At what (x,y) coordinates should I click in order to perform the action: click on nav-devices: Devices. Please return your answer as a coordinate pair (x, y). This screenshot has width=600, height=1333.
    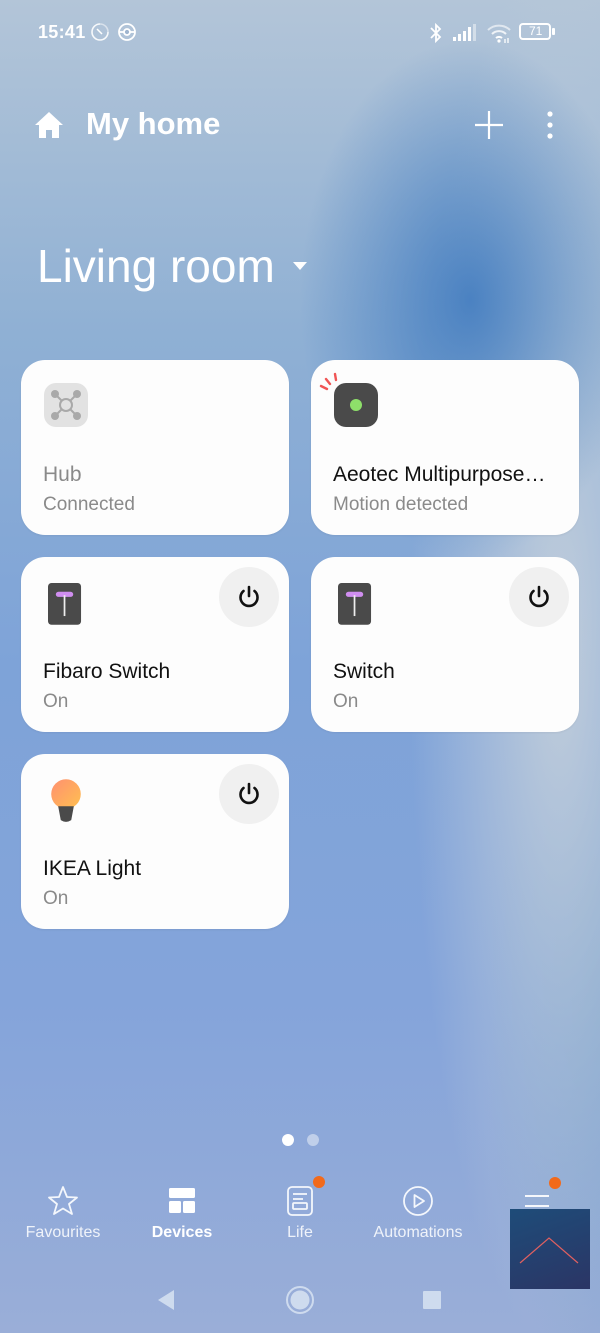
    Looking at the image, I should click on (182, 1210).